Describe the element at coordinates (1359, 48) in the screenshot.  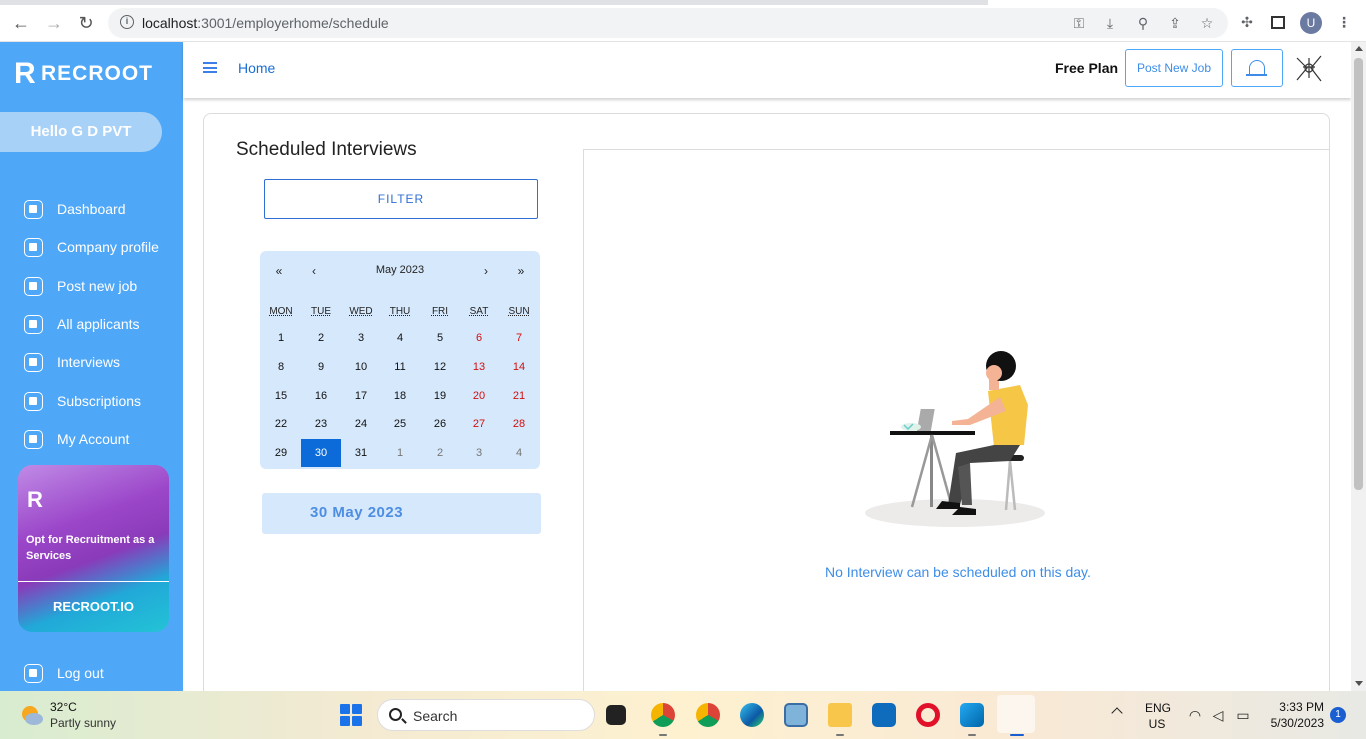
I see `scroll-up-icon` at that location.